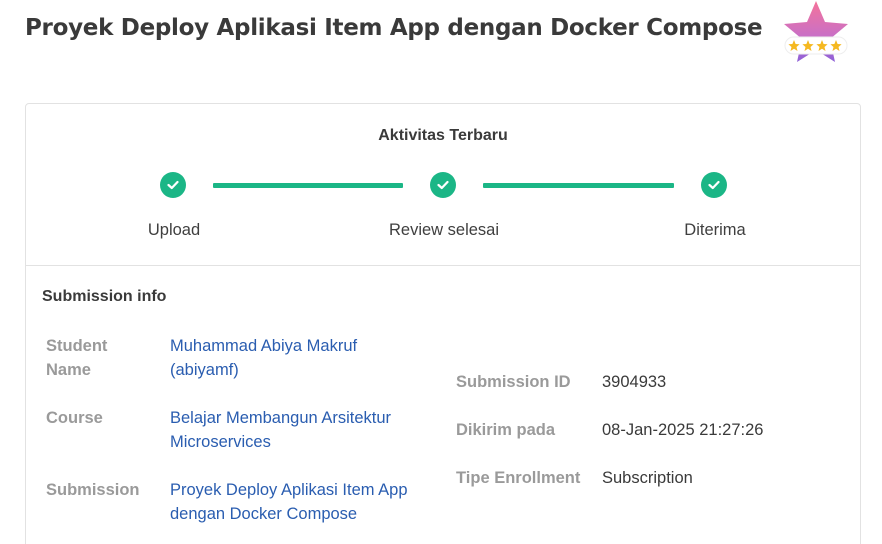 This screenshot has width=882, height=544. Describe the element at coordinates (513, 382) in the screenshot. I see `submission-id-label: Submission ID` at that location.